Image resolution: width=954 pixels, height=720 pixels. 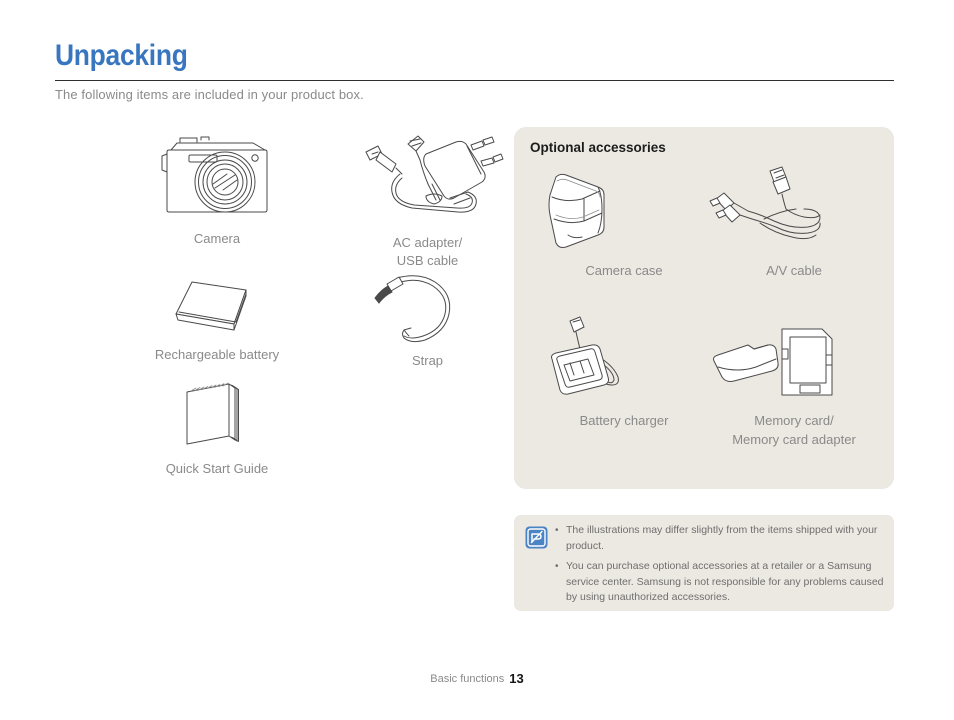 I want to click on quick-start-guide-illustration, so click(x=212, y=413).